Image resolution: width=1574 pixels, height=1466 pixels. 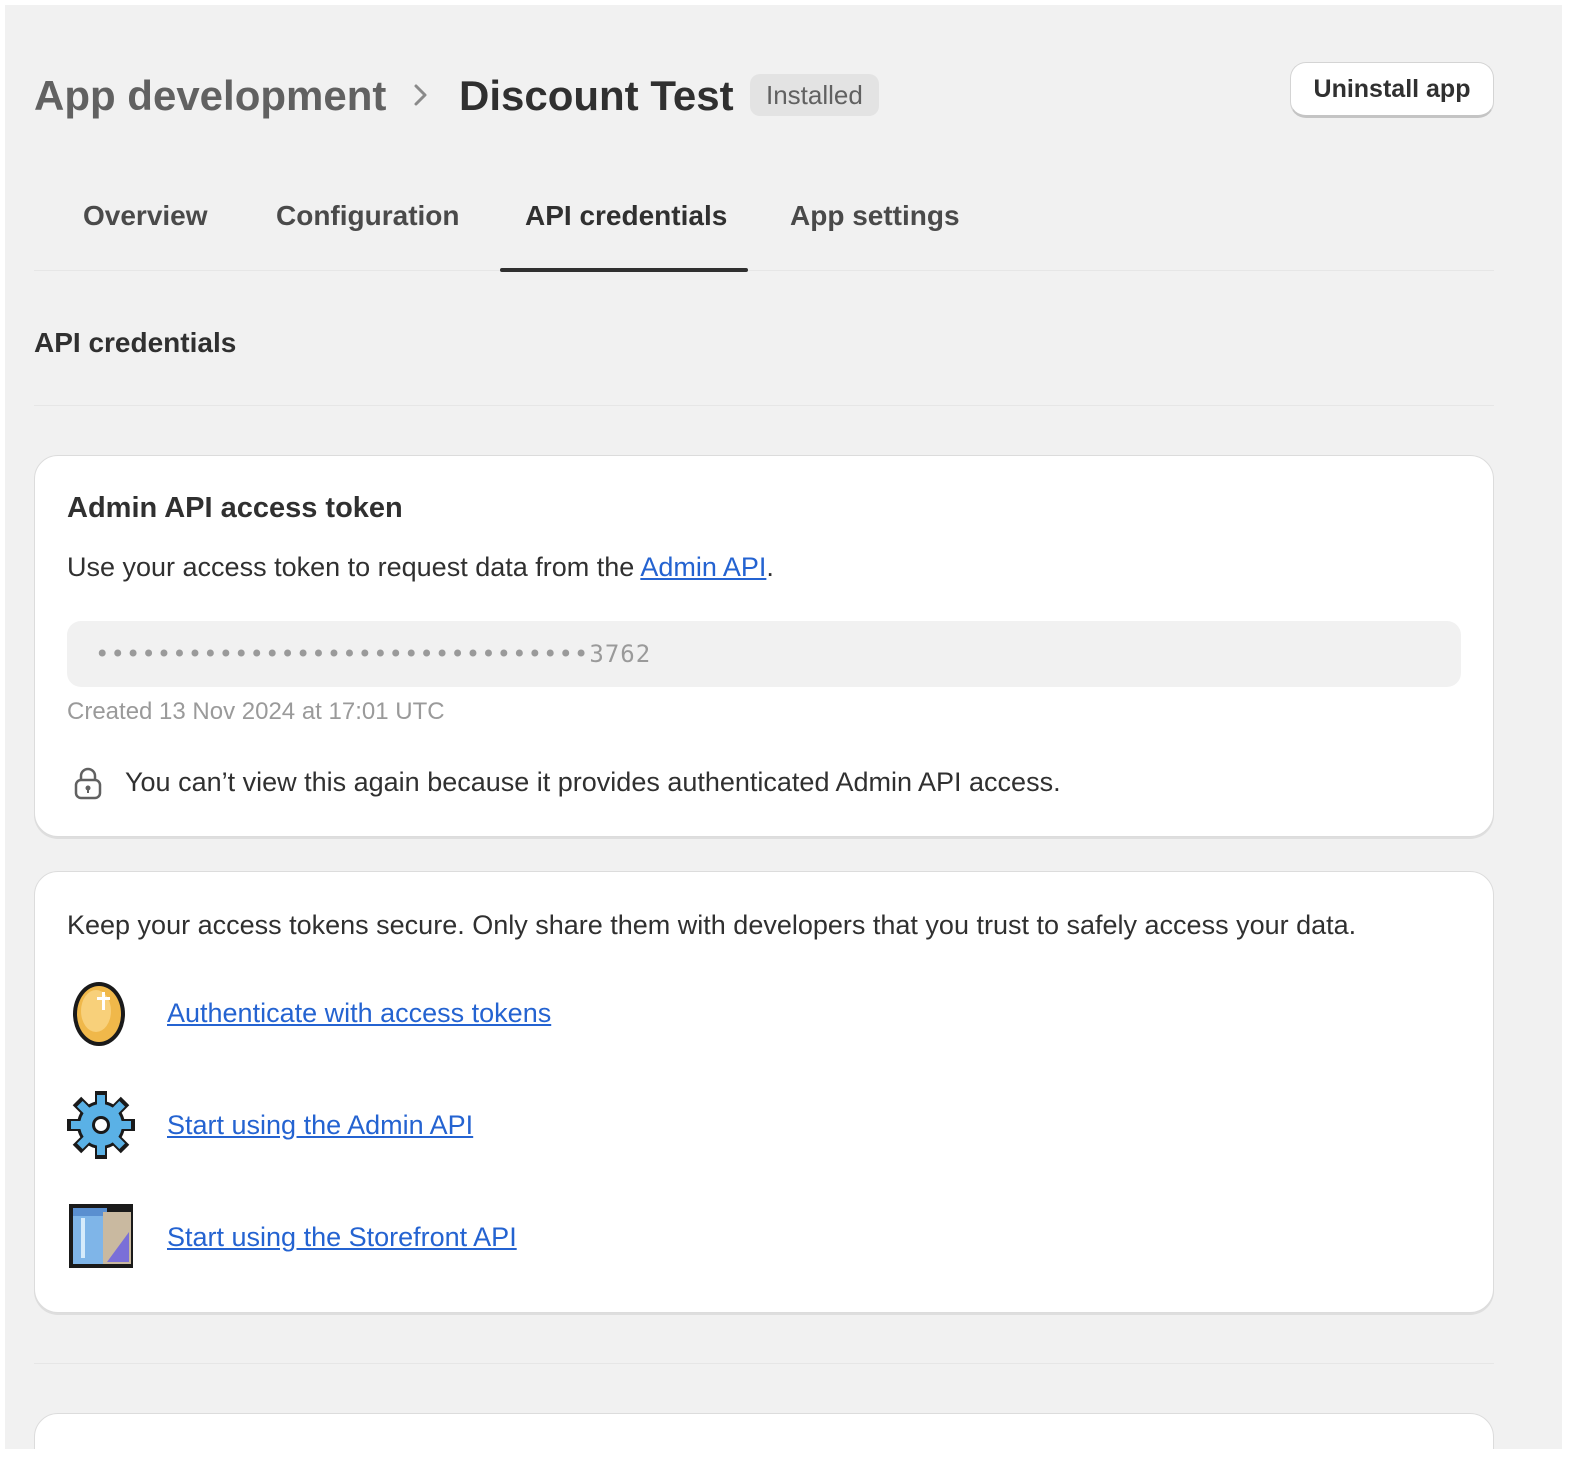 I want to click on description-suffix: ., so click(x=770, y=567).